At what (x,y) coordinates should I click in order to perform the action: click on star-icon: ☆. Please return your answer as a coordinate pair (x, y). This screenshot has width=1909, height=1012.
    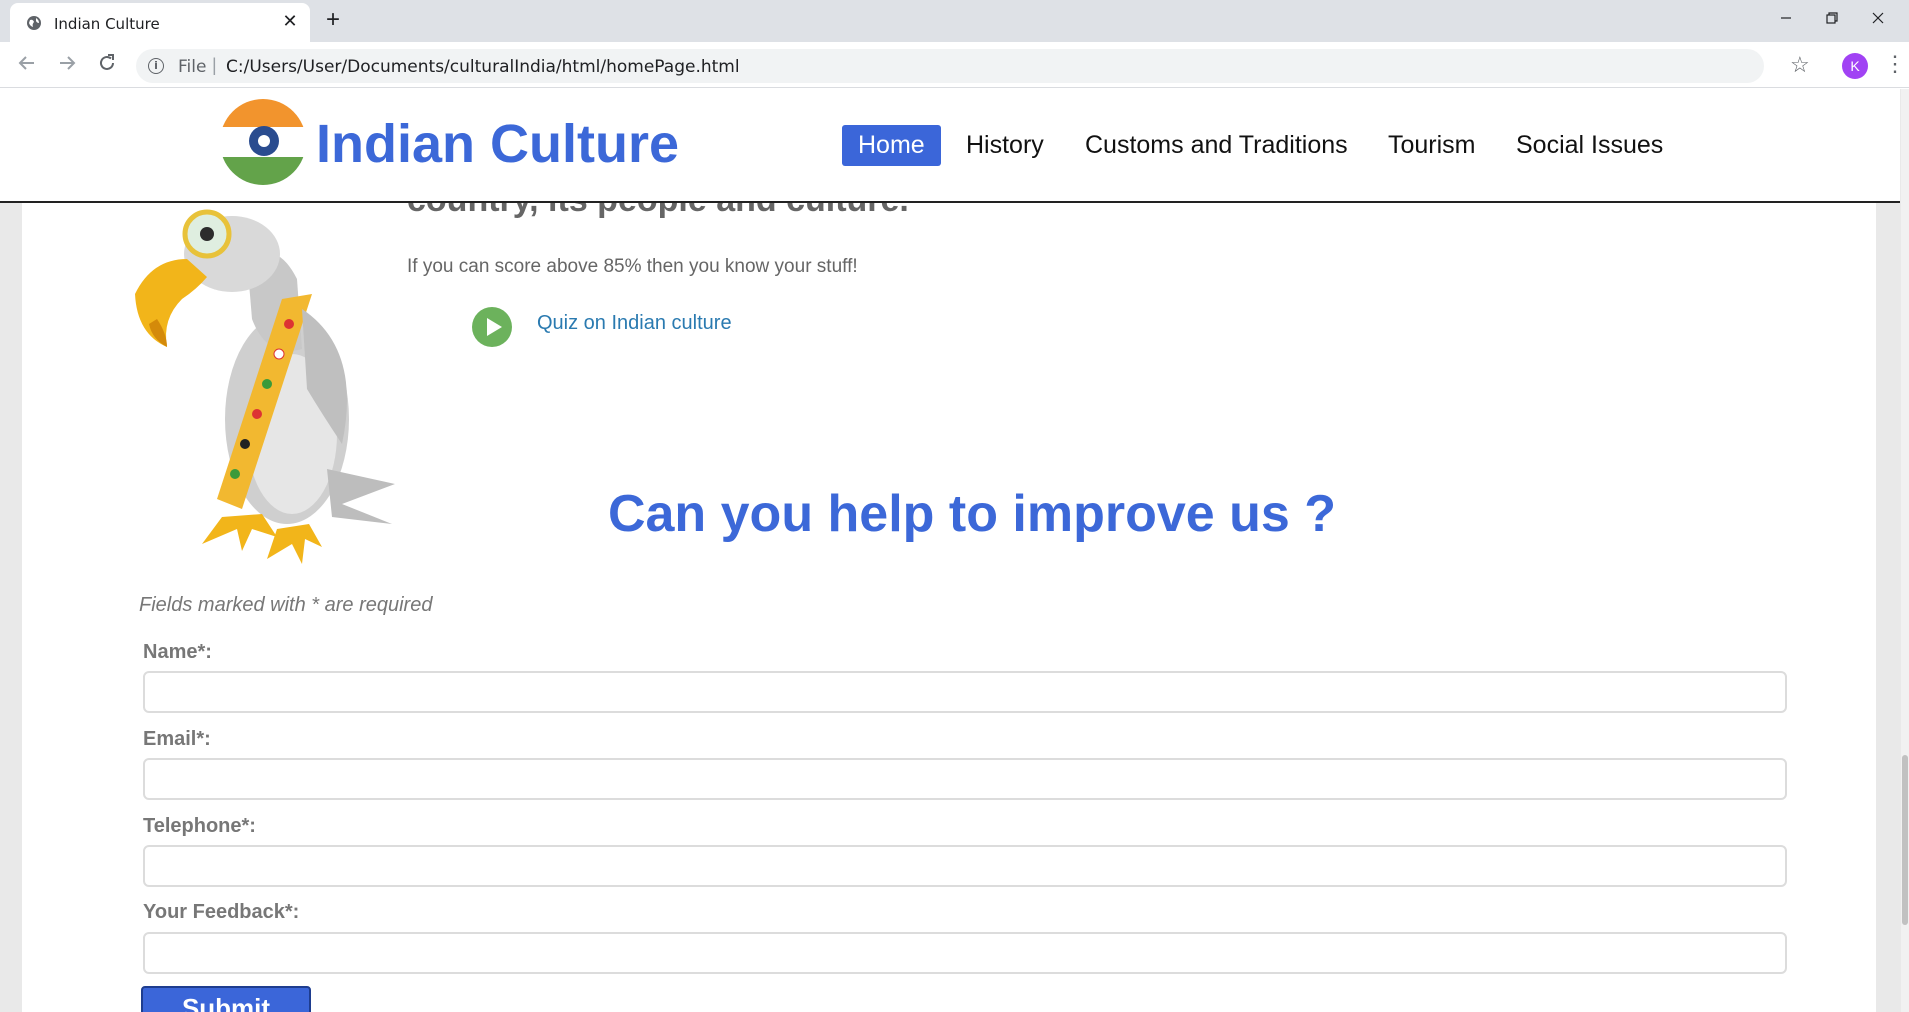
    Looking at the image, I should click on (1800, 65).